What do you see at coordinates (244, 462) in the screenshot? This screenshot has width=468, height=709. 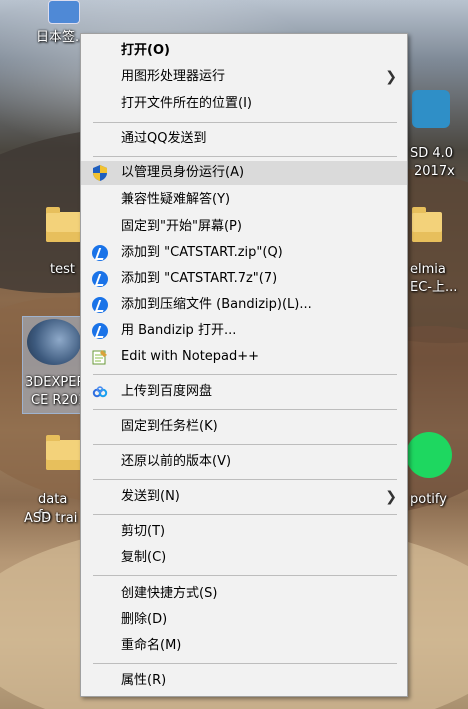 I see `menu-item-restore-previous-versions: 还原以前的版本(V)` at bounding box center [244, 462].